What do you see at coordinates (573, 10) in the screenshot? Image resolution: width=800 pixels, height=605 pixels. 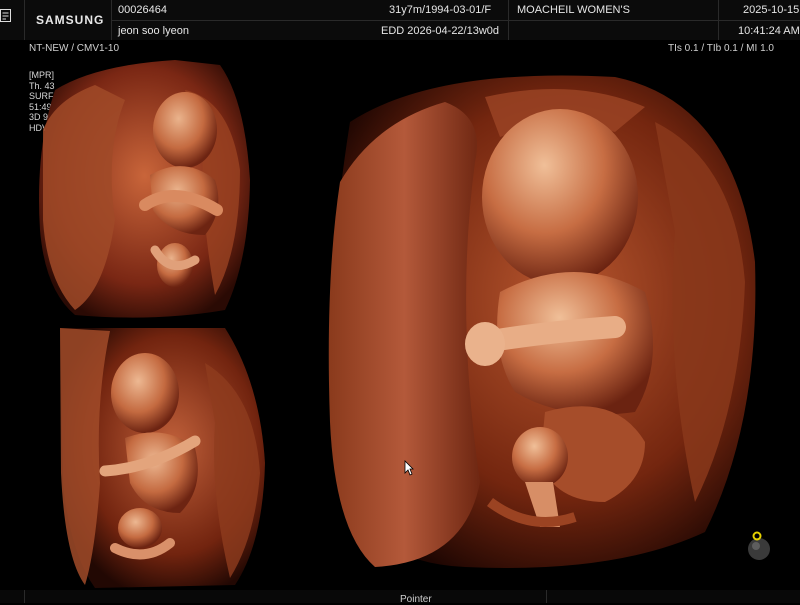 I see `hospital-name: MOACHEIL WOMEN'S` at bounding box center [573, 10].